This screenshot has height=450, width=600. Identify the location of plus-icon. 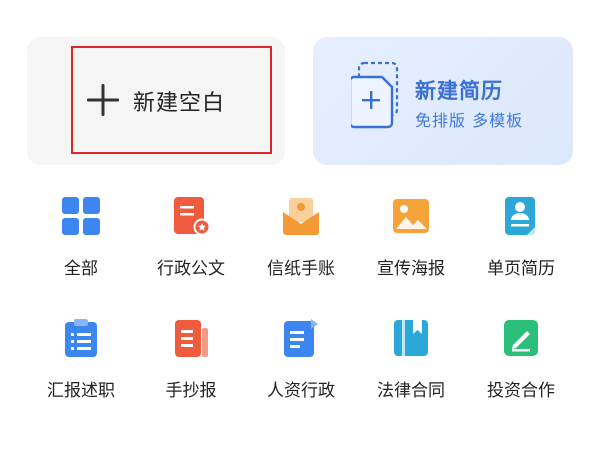
(103, 100).